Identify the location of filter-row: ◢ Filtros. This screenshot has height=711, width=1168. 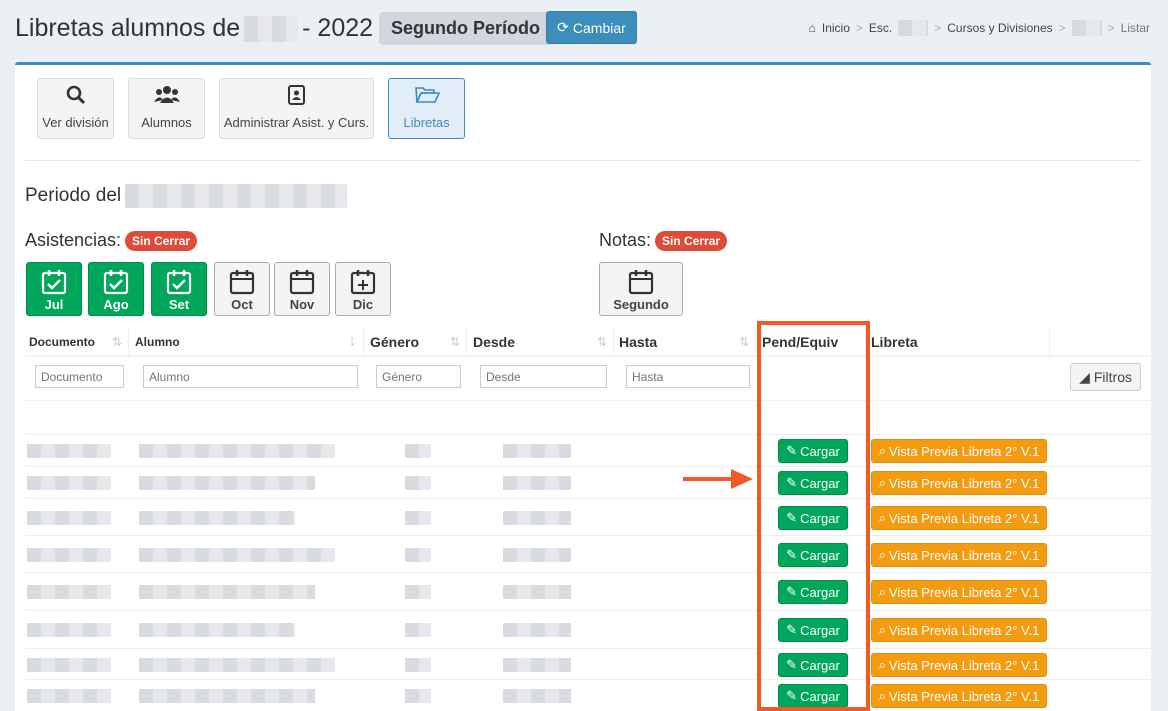
(588, 380).